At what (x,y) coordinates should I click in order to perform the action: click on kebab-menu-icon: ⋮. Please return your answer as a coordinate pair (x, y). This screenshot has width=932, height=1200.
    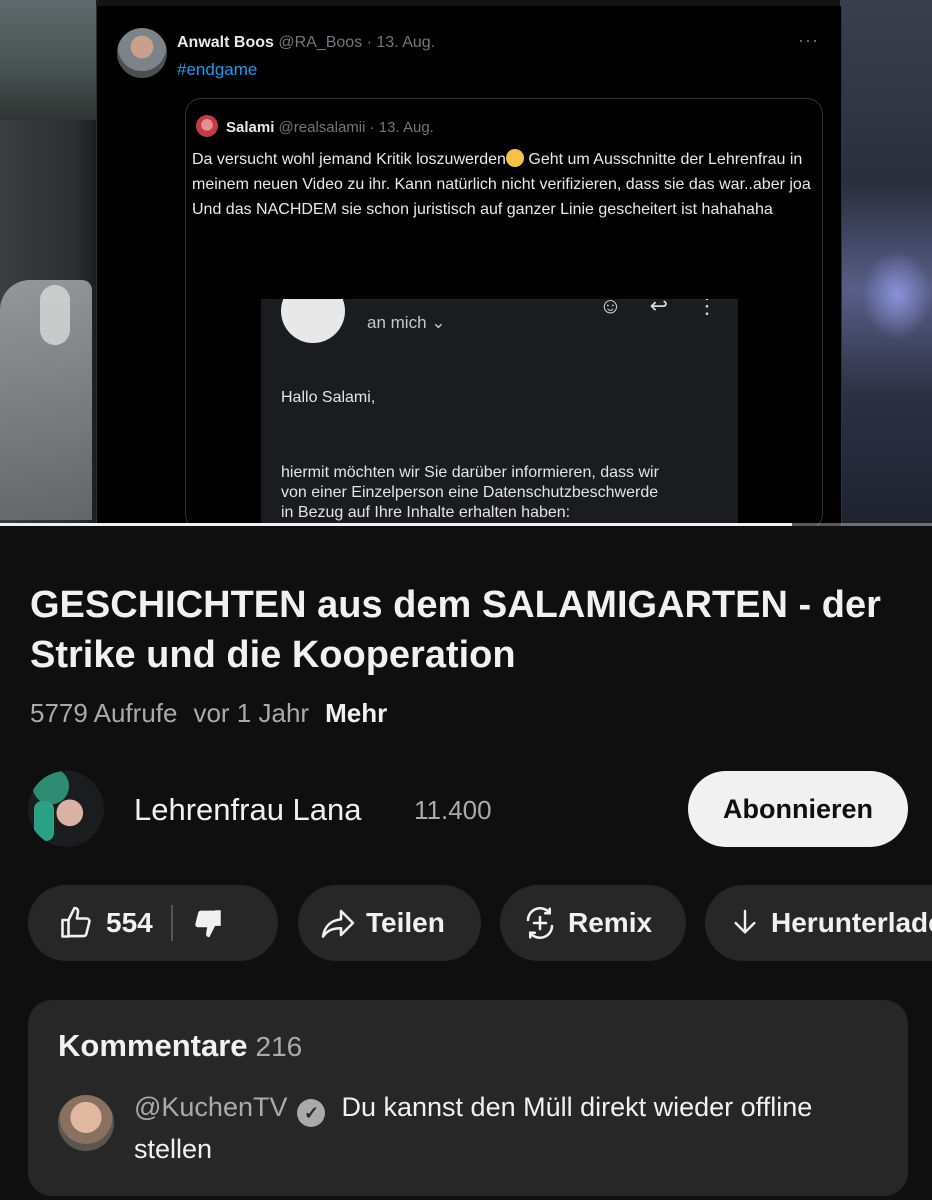
    Looking at the image, I should click on (707, 308).